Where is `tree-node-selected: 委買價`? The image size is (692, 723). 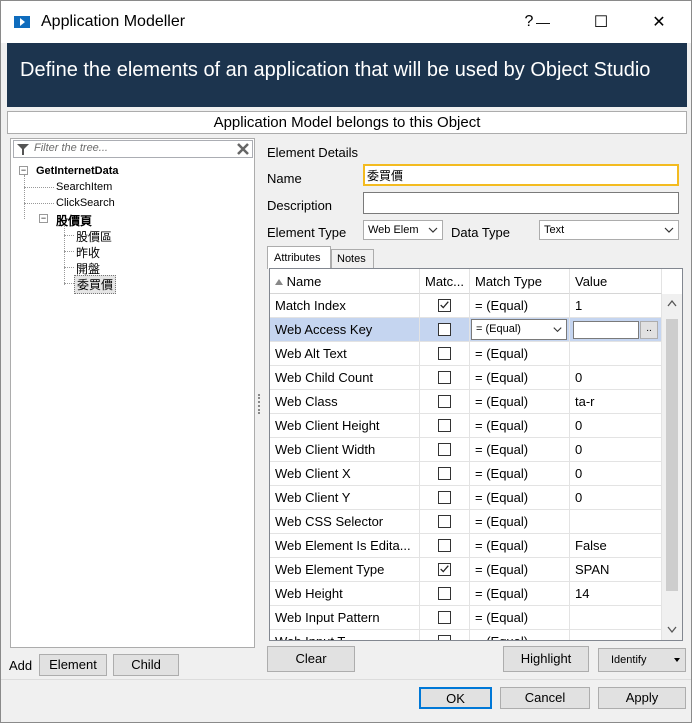 tree-node-selected: 委買價 is located at coordinates (95, 284).